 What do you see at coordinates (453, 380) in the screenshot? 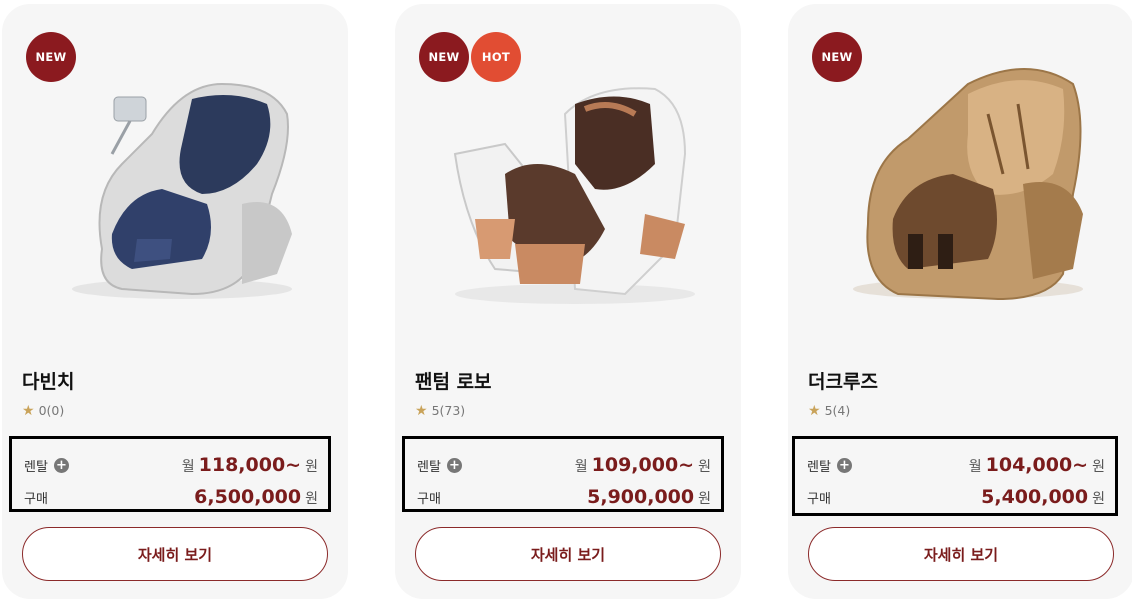
I see `product-name: 팬텀 로보` at bounding box center [453, 380].